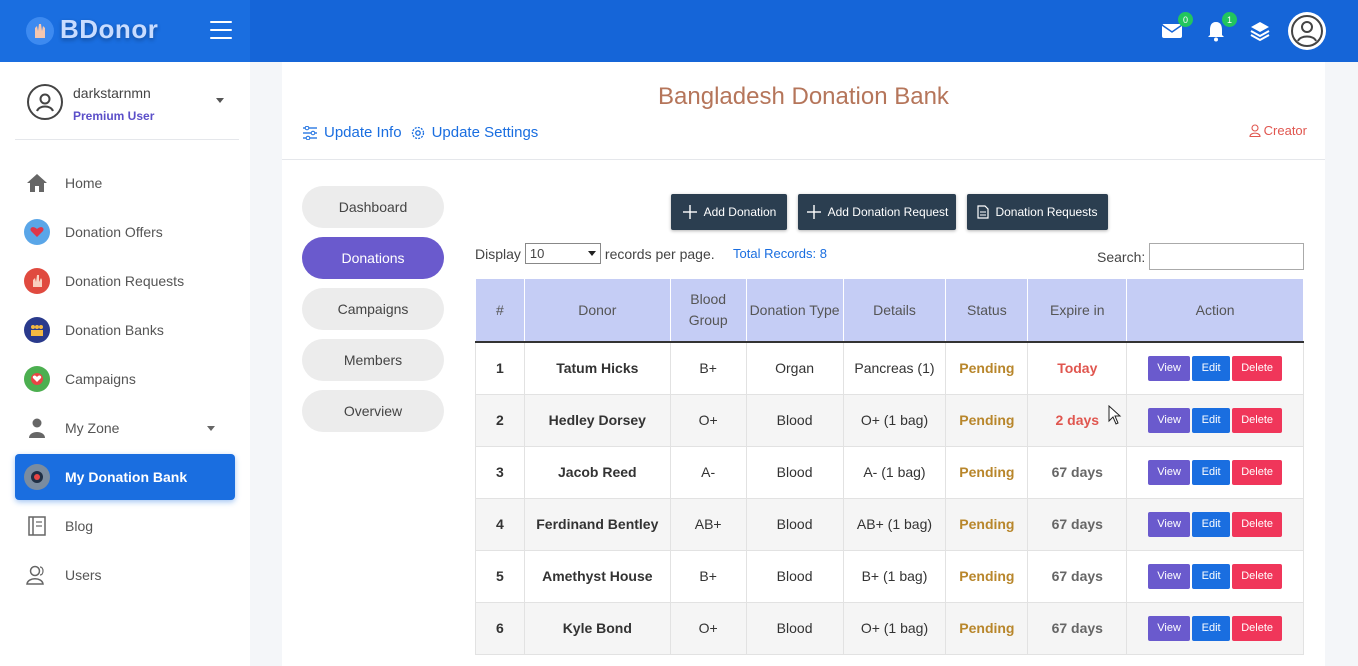  I want to click on column-header: Donation Type, so click(794, 310).